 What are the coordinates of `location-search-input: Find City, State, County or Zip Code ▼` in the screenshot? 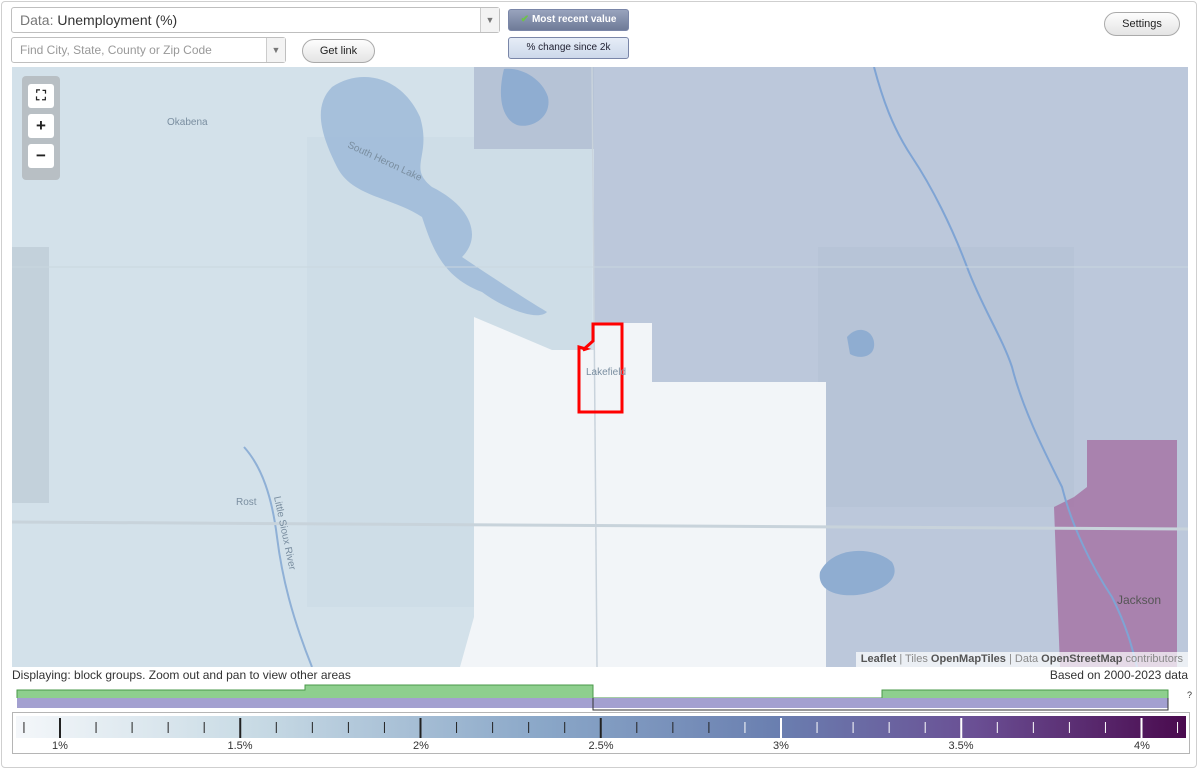 It's located at (148, 50).